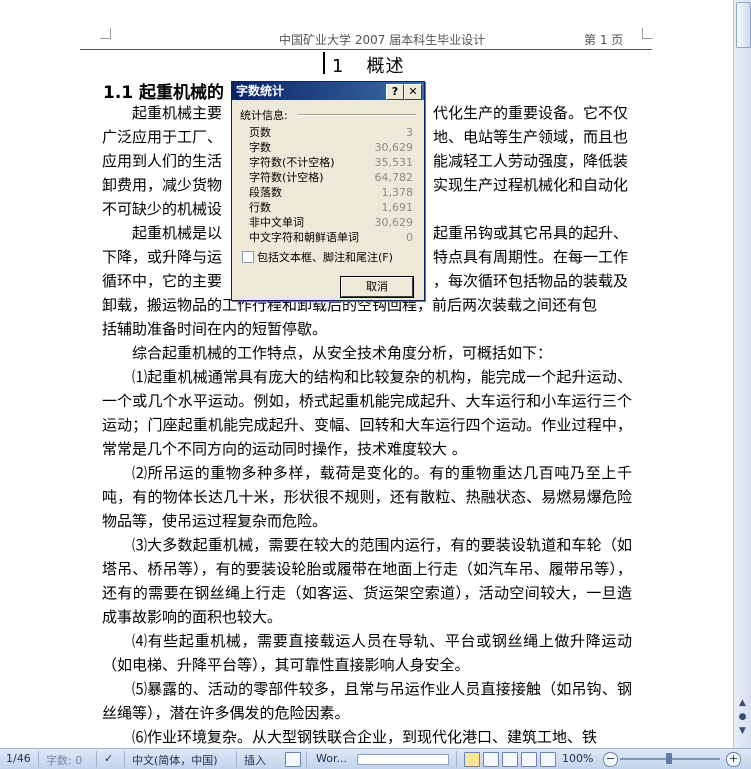 The image size is (751, 769). Describe the element at coordinates (260, 132) in the screenshot. I see `stat-label: 页数` at that location.